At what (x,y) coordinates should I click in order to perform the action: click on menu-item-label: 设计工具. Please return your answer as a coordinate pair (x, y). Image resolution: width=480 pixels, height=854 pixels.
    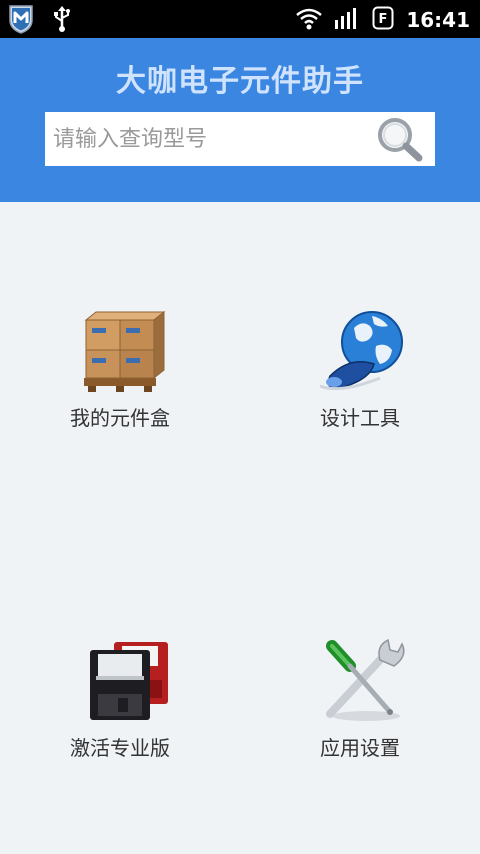
    Looking at the image, I should click on (360, 418).